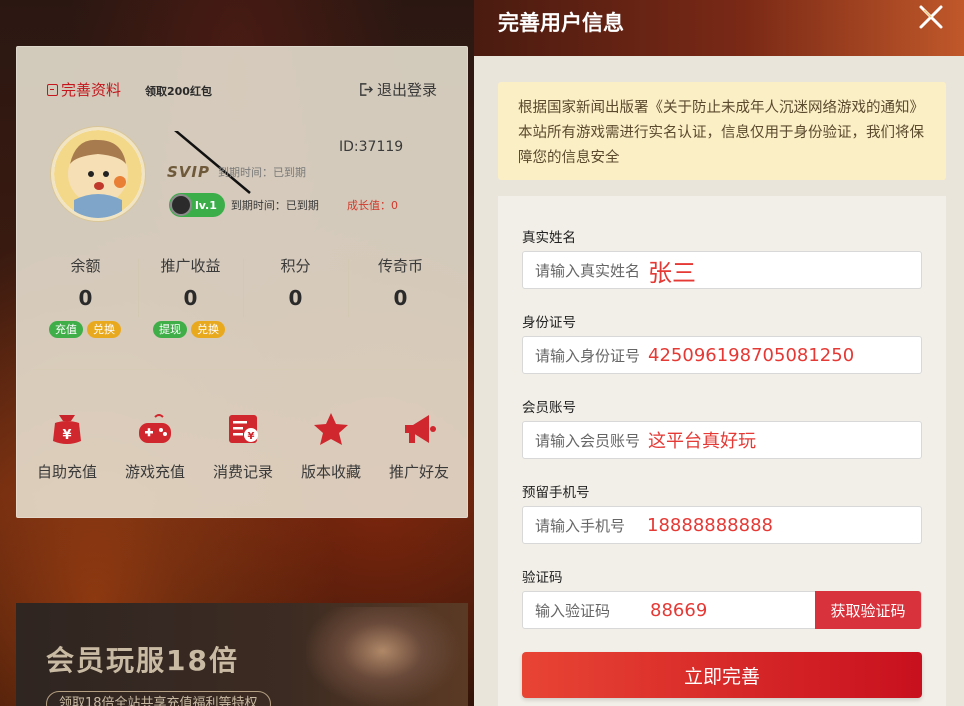 This screenshot has width=964, height=706. What do you see at coordinates (66, 329) in the screenshot?
I see `recharge-button: 充值` at bounding box center [66, 329].